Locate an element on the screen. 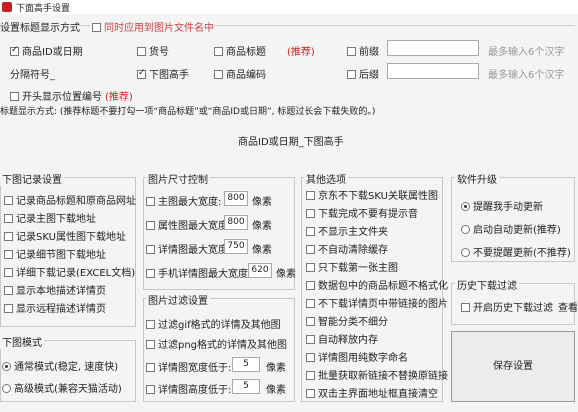 The width and height of the screenshot is (578, 412). record-option-item: 记录细节图下载地址 is located at coordinates (55, 253).